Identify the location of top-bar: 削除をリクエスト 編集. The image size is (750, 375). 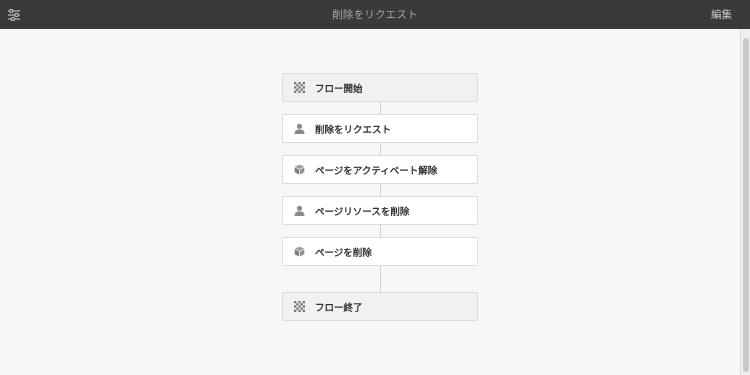
(375, 14).